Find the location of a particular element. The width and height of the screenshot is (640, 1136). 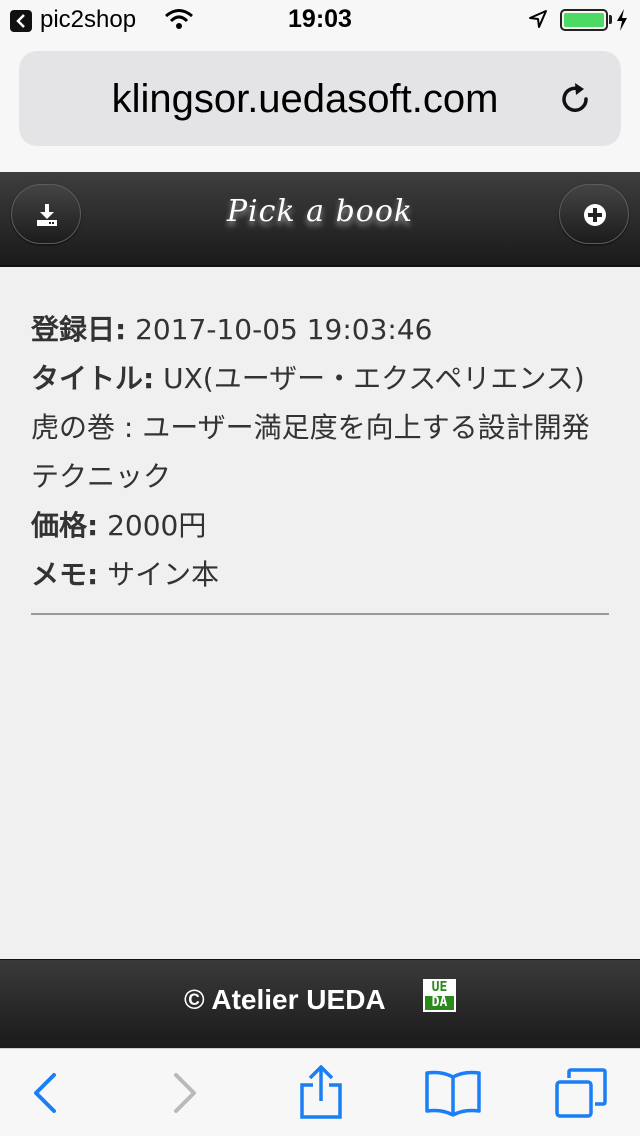

footer: © Atelier UEDA UE DA is located at coordinates (320, 1003).